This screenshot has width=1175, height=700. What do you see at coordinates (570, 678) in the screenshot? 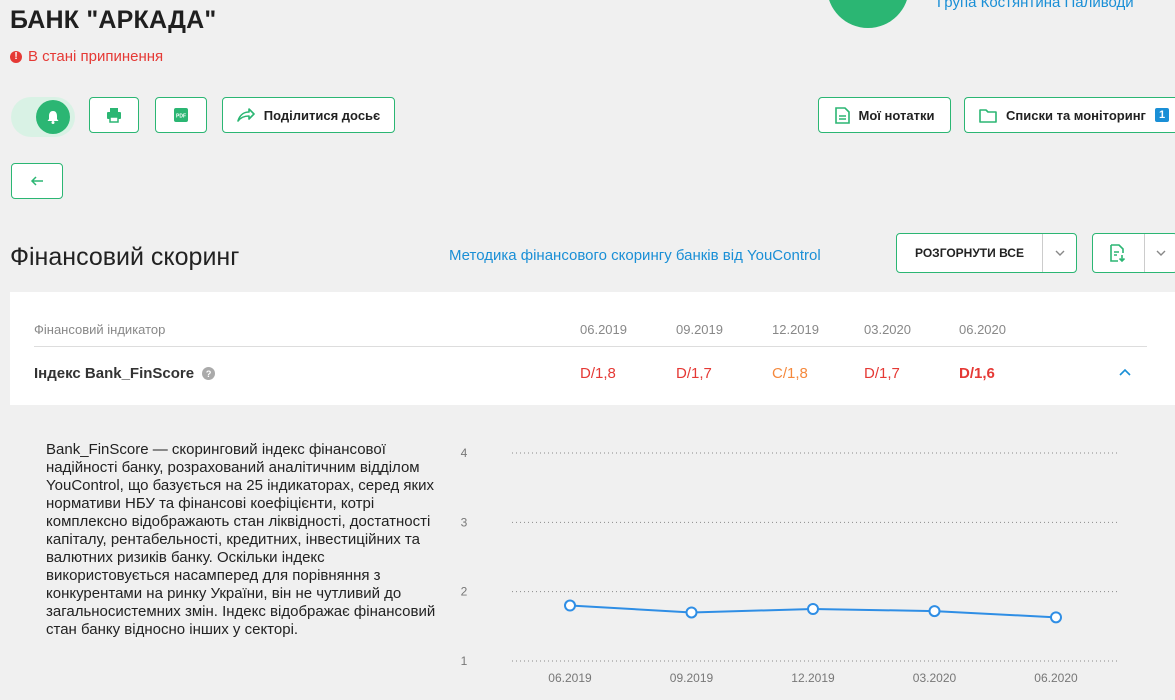
I see `x-tick-label: 06.2019` at bounding box center [570, 678].